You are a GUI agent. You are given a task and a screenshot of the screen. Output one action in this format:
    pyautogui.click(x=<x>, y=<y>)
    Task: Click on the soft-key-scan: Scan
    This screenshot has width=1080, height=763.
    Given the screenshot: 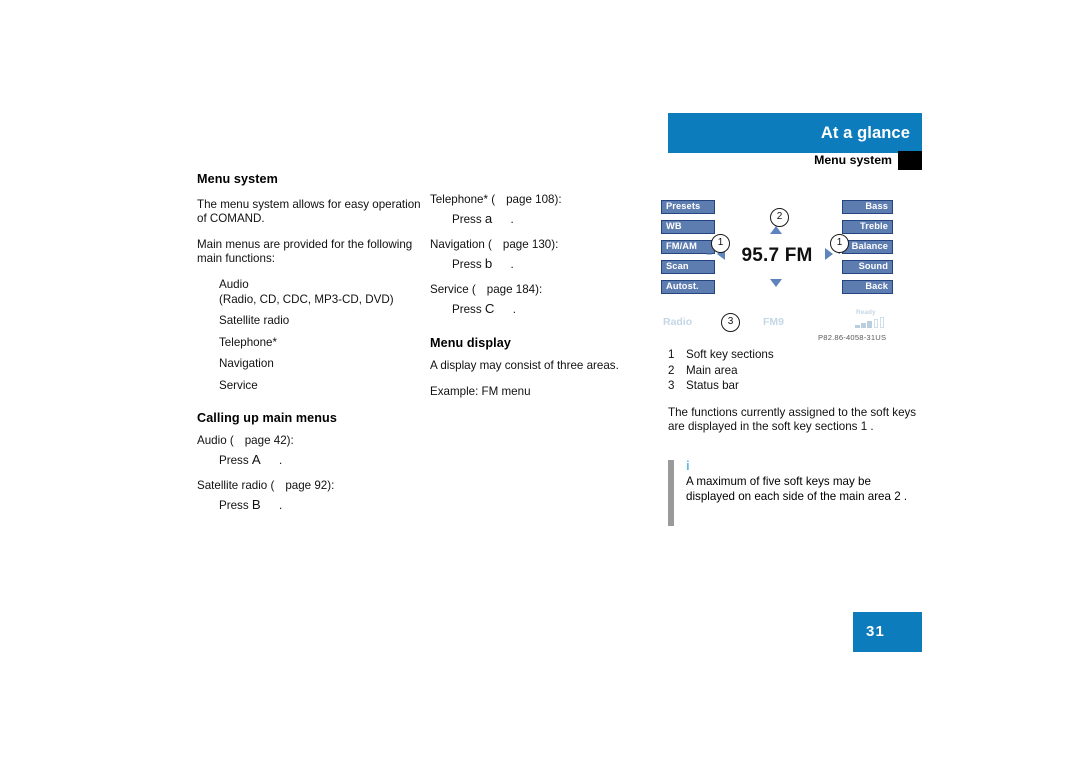 What is the action you would take?
    pyautogui.click(x=688, y=267)
    